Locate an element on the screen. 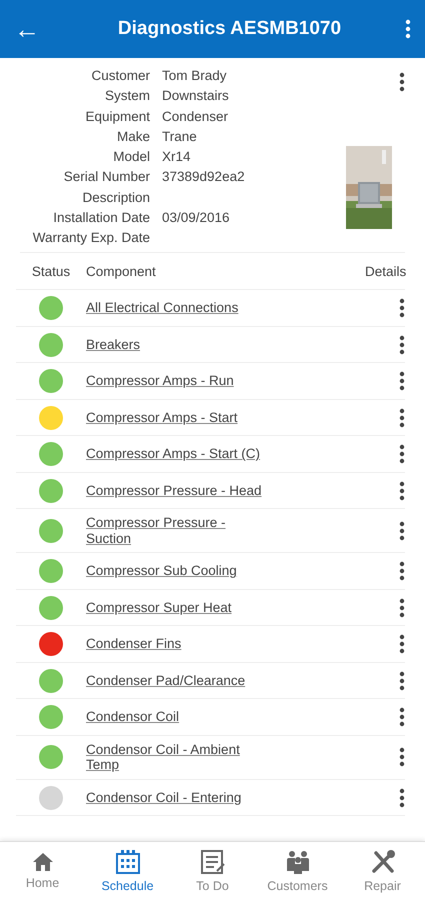  field-value: Downstairs is located at coordinates (196, 96).